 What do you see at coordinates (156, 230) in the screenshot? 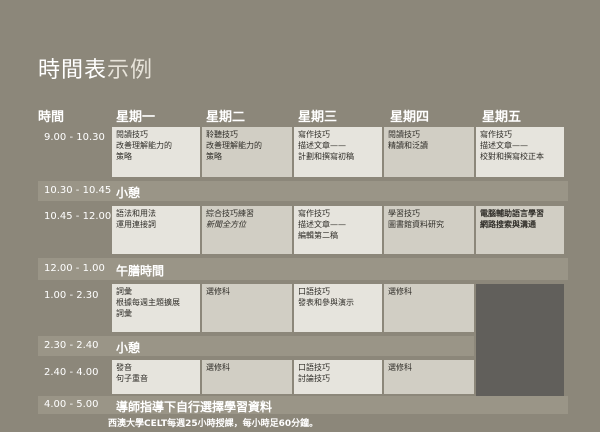
I see `cell-r2-monday: 語法和用法 運用連接詞` at bounding box center [156, 230].